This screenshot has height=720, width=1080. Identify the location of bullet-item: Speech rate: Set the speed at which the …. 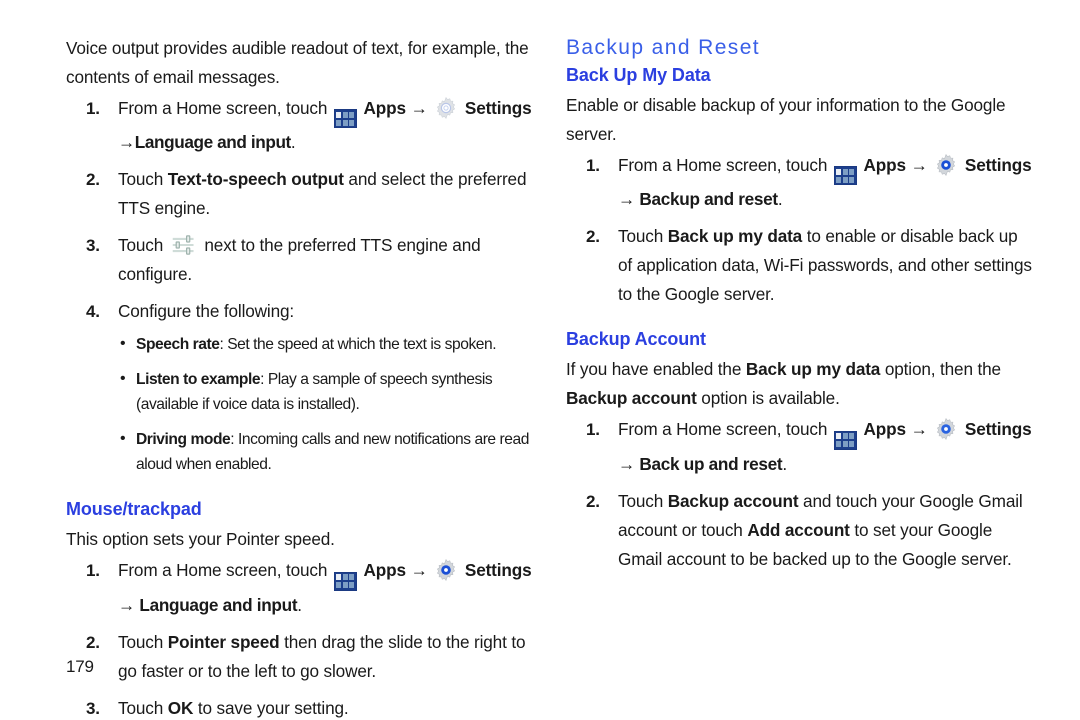
(327, 344).